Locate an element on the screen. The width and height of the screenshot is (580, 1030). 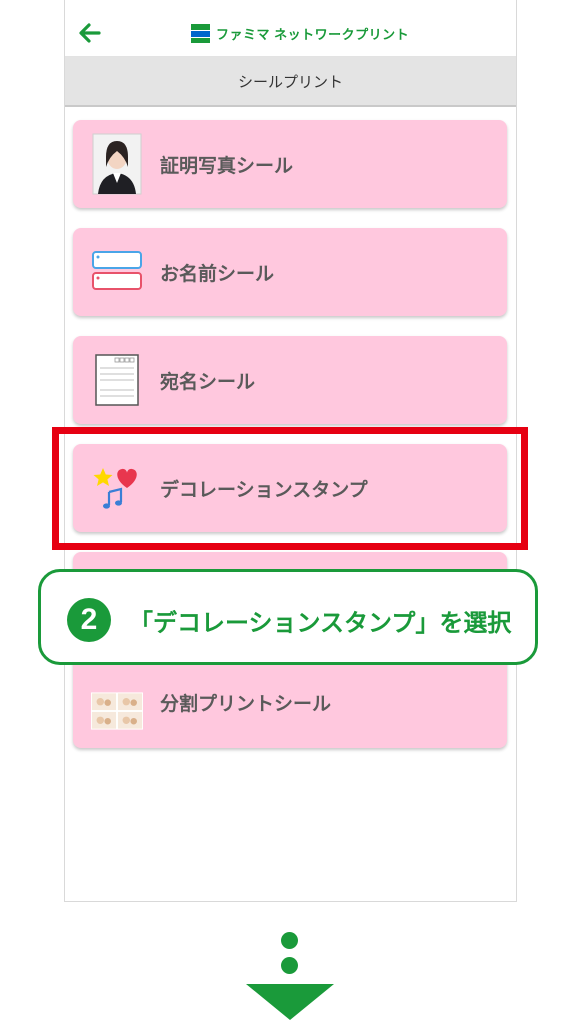
menu-item-label: 分割プリントシール is located at coordinates (246, 704).